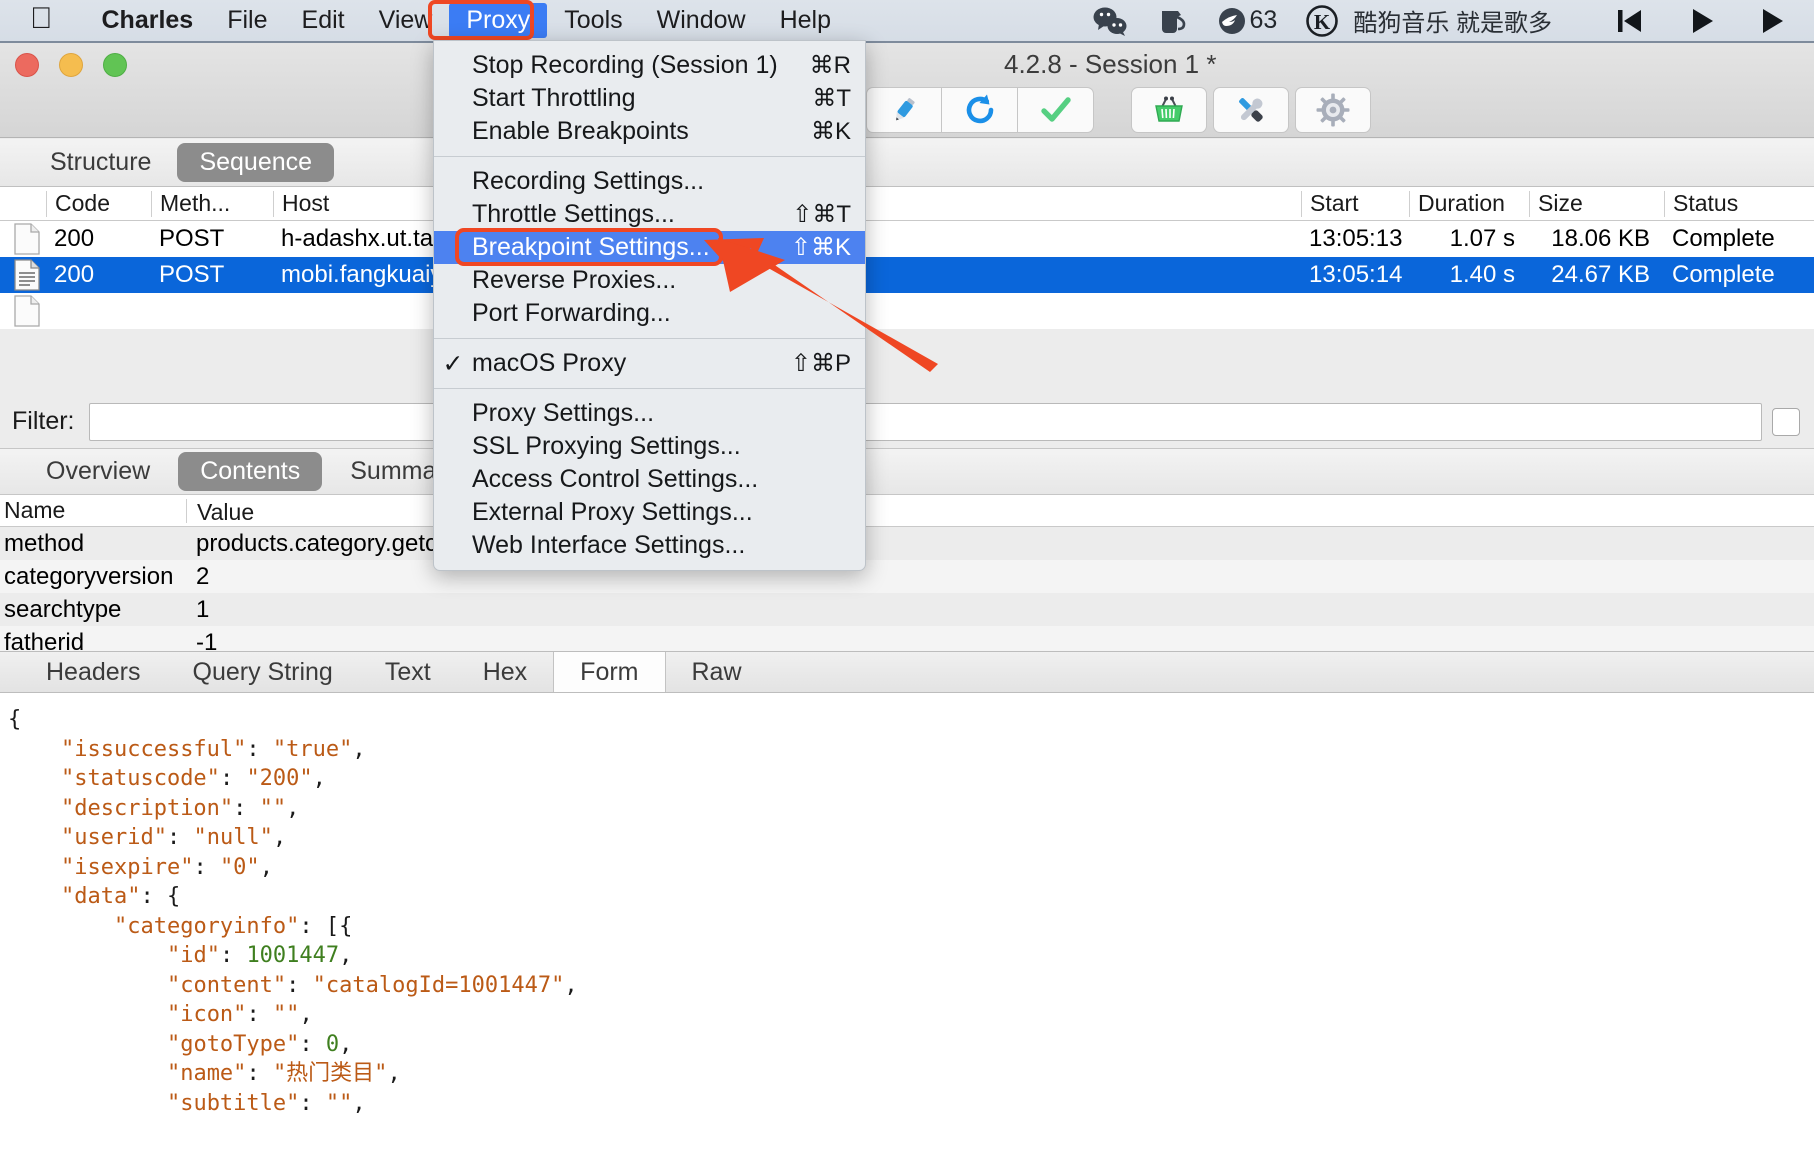 This screenshot has width=1814, height=1154. Describe the element at coordinates (323, 20) in the screenshot. I see `menubar-item-edit: Edit` at that location.